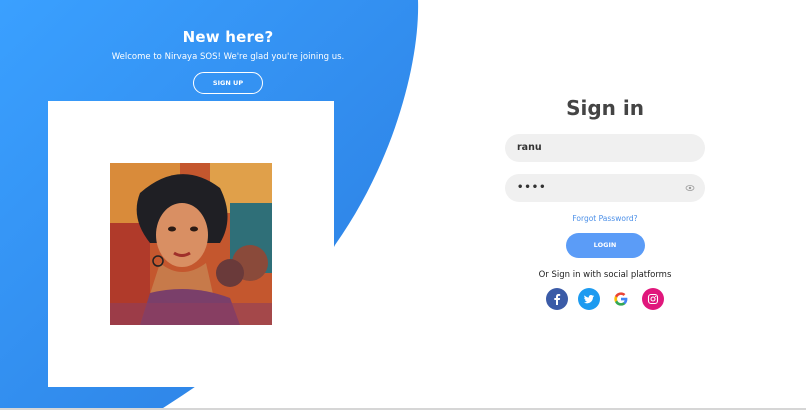 The width and height of the screenshot is (806, 410). What do you see at coordinates (605, 218) in the screenshot?
I see `forgot-password-link: Forgot Password?` at bounding box center [605, 218].